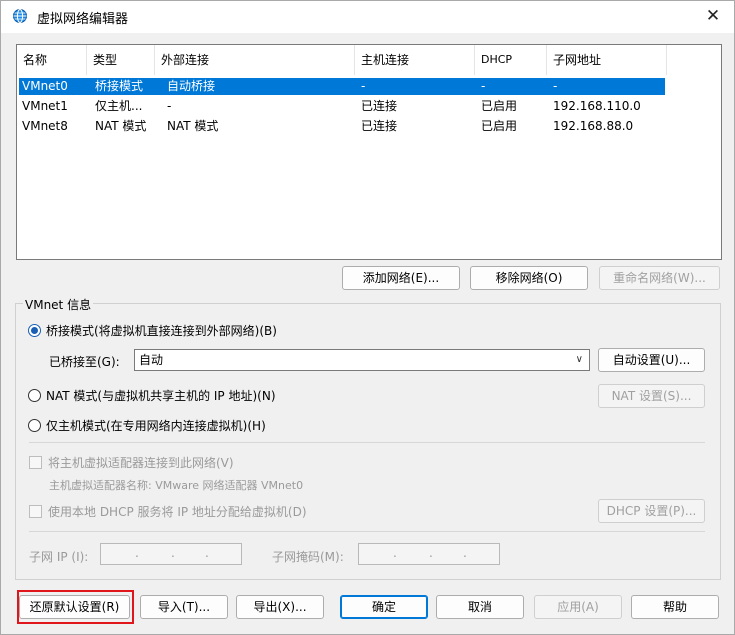 The height and width of the screenshot is (635, 735). What do you see at coordinates (363, 86) in the screenshot?
I see `cell-host: -` at bounding box center [363, 86].